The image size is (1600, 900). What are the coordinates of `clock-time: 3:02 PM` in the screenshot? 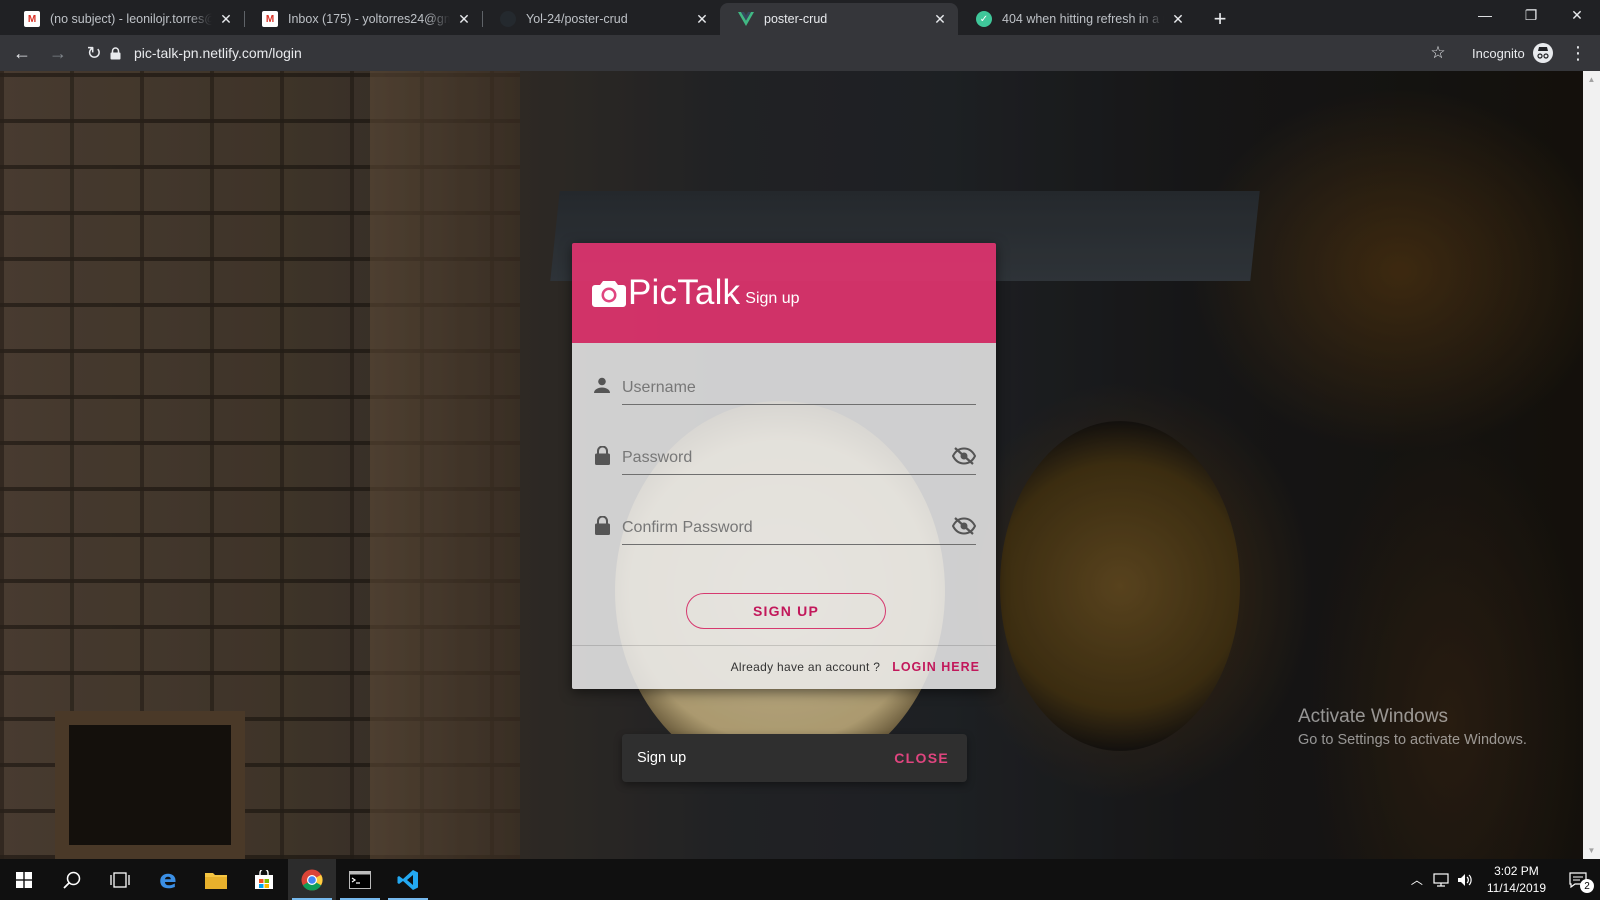 It's located at (1516, 870).